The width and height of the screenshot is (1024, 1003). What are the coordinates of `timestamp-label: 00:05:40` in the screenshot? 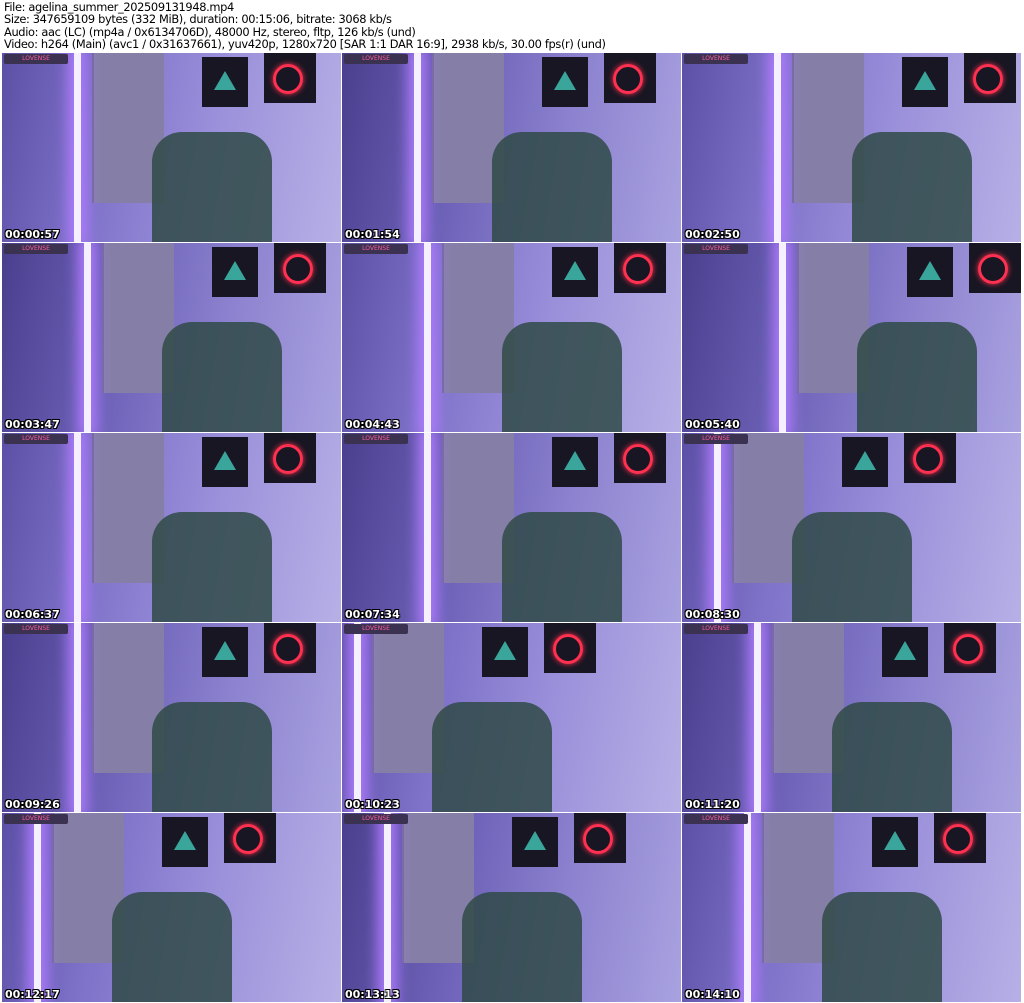 It's located at (712, 424).